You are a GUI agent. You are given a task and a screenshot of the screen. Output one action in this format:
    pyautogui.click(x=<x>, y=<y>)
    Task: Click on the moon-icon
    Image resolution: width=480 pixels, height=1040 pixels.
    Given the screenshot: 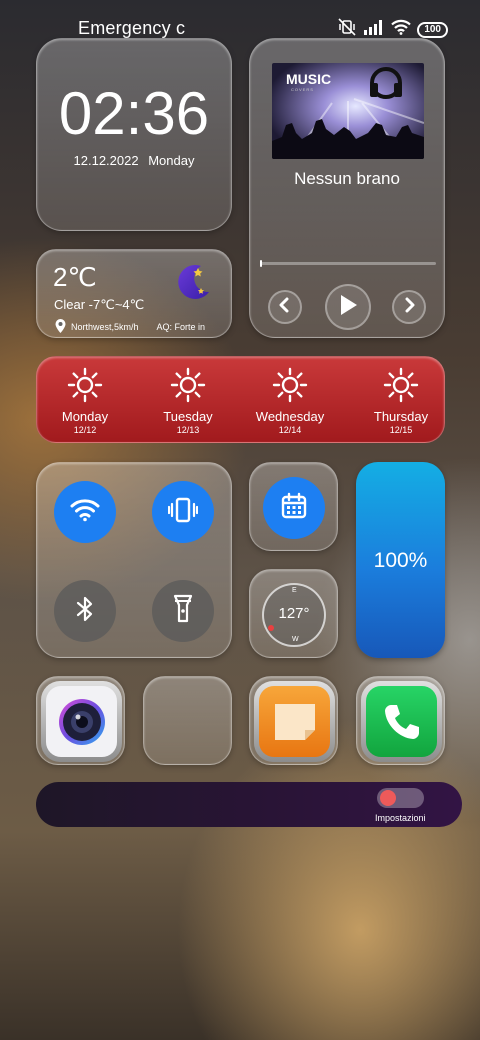 What is the action you would take?
    pyautogui.click(x=192, y=285)
    